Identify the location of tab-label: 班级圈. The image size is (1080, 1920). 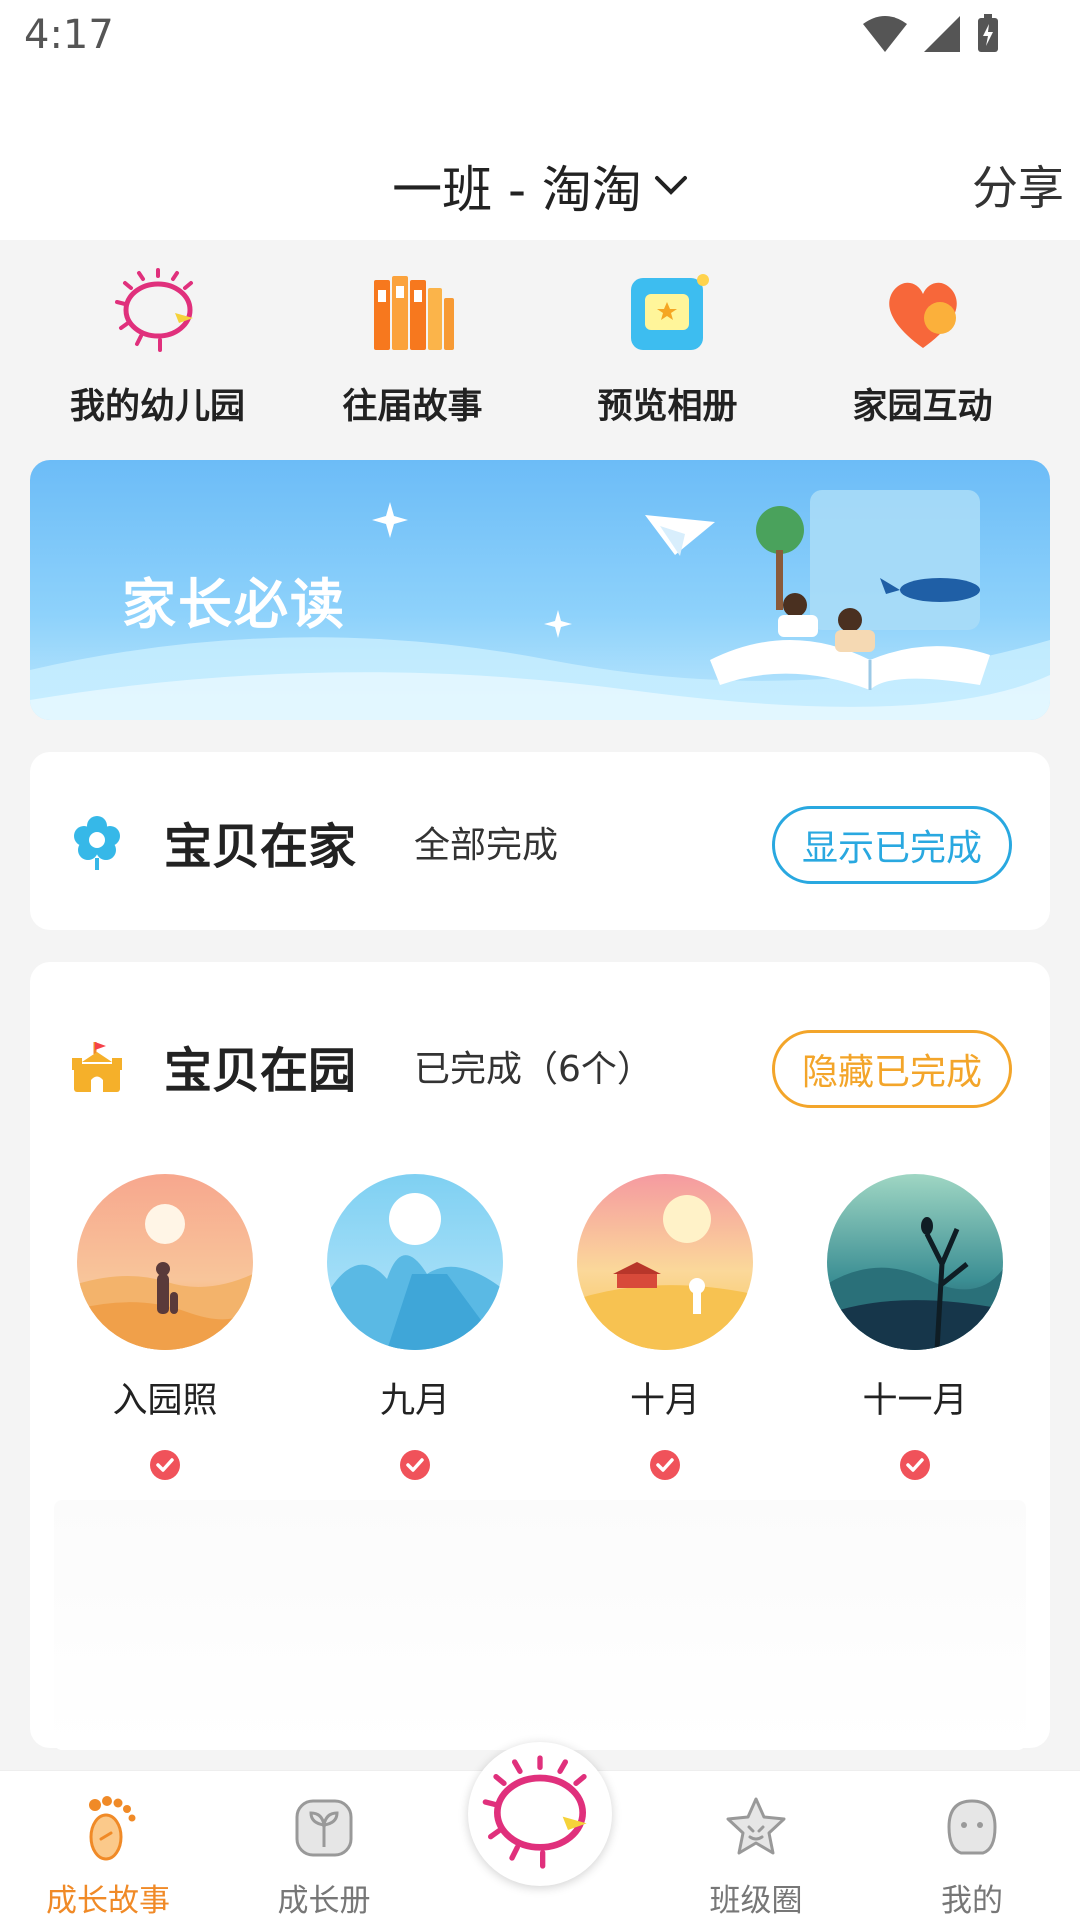
(756, 1901).